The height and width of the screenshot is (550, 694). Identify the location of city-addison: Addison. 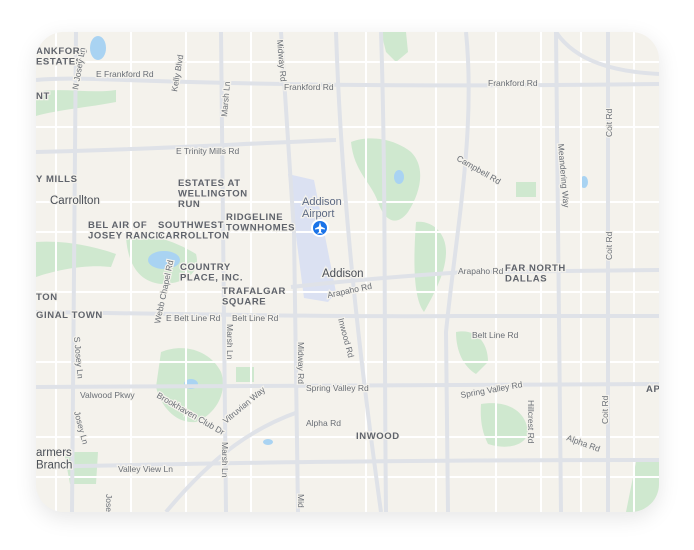
(343, 274).